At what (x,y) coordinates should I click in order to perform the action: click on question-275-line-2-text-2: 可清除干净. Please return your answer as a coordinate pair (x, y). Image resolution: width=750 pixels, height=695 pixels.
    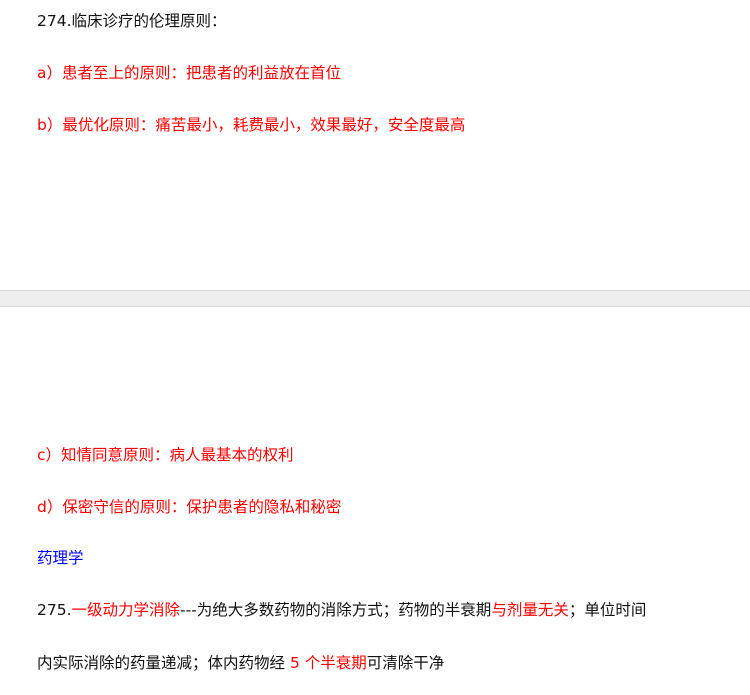
    Looking at the image, I should click on (405, 663).